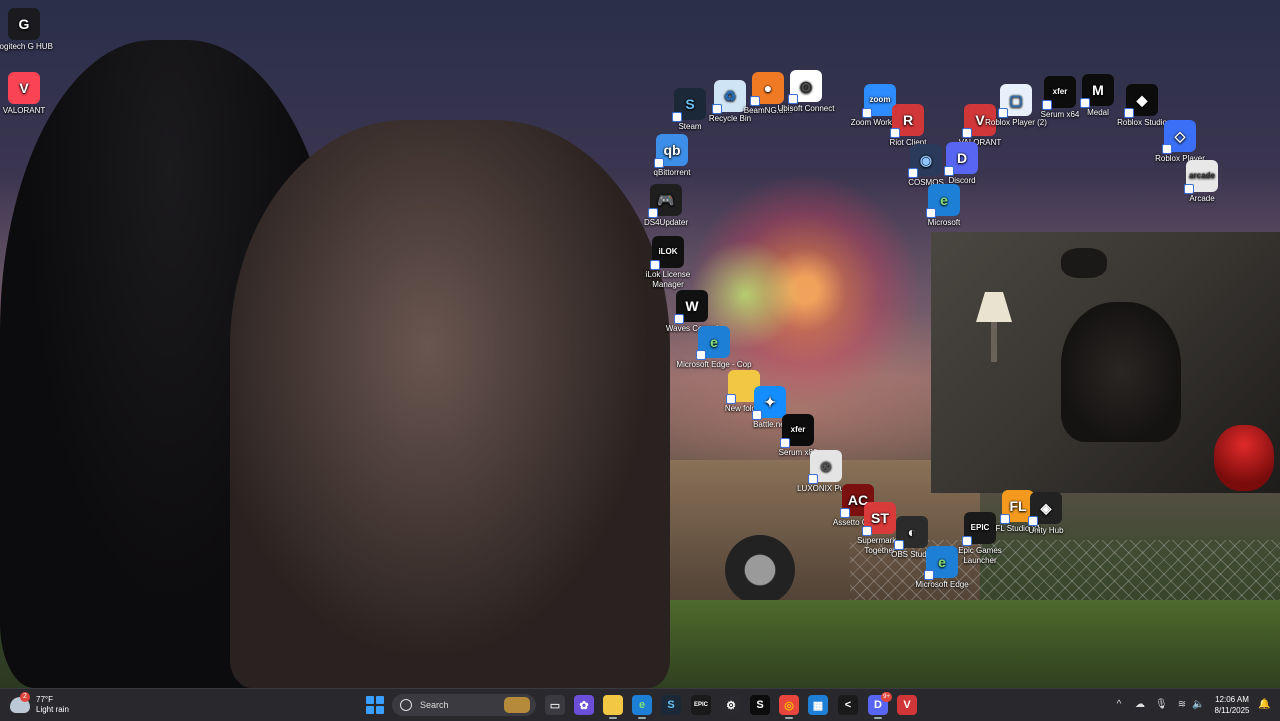  I want to click on notification-bell-icon: 🔔, so click(1264, 705).